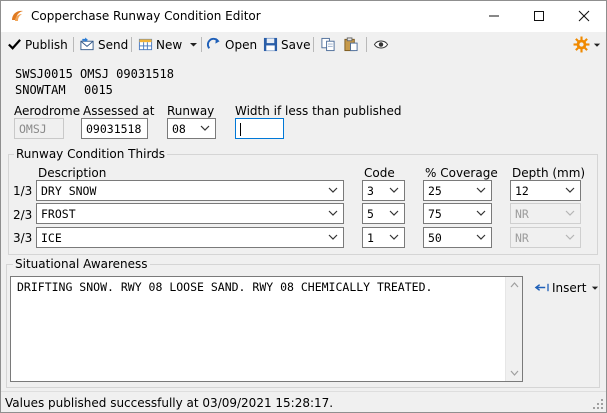 This screenshot has height=413, width=607. I want to click on send-button: Send, so click(103, 44).